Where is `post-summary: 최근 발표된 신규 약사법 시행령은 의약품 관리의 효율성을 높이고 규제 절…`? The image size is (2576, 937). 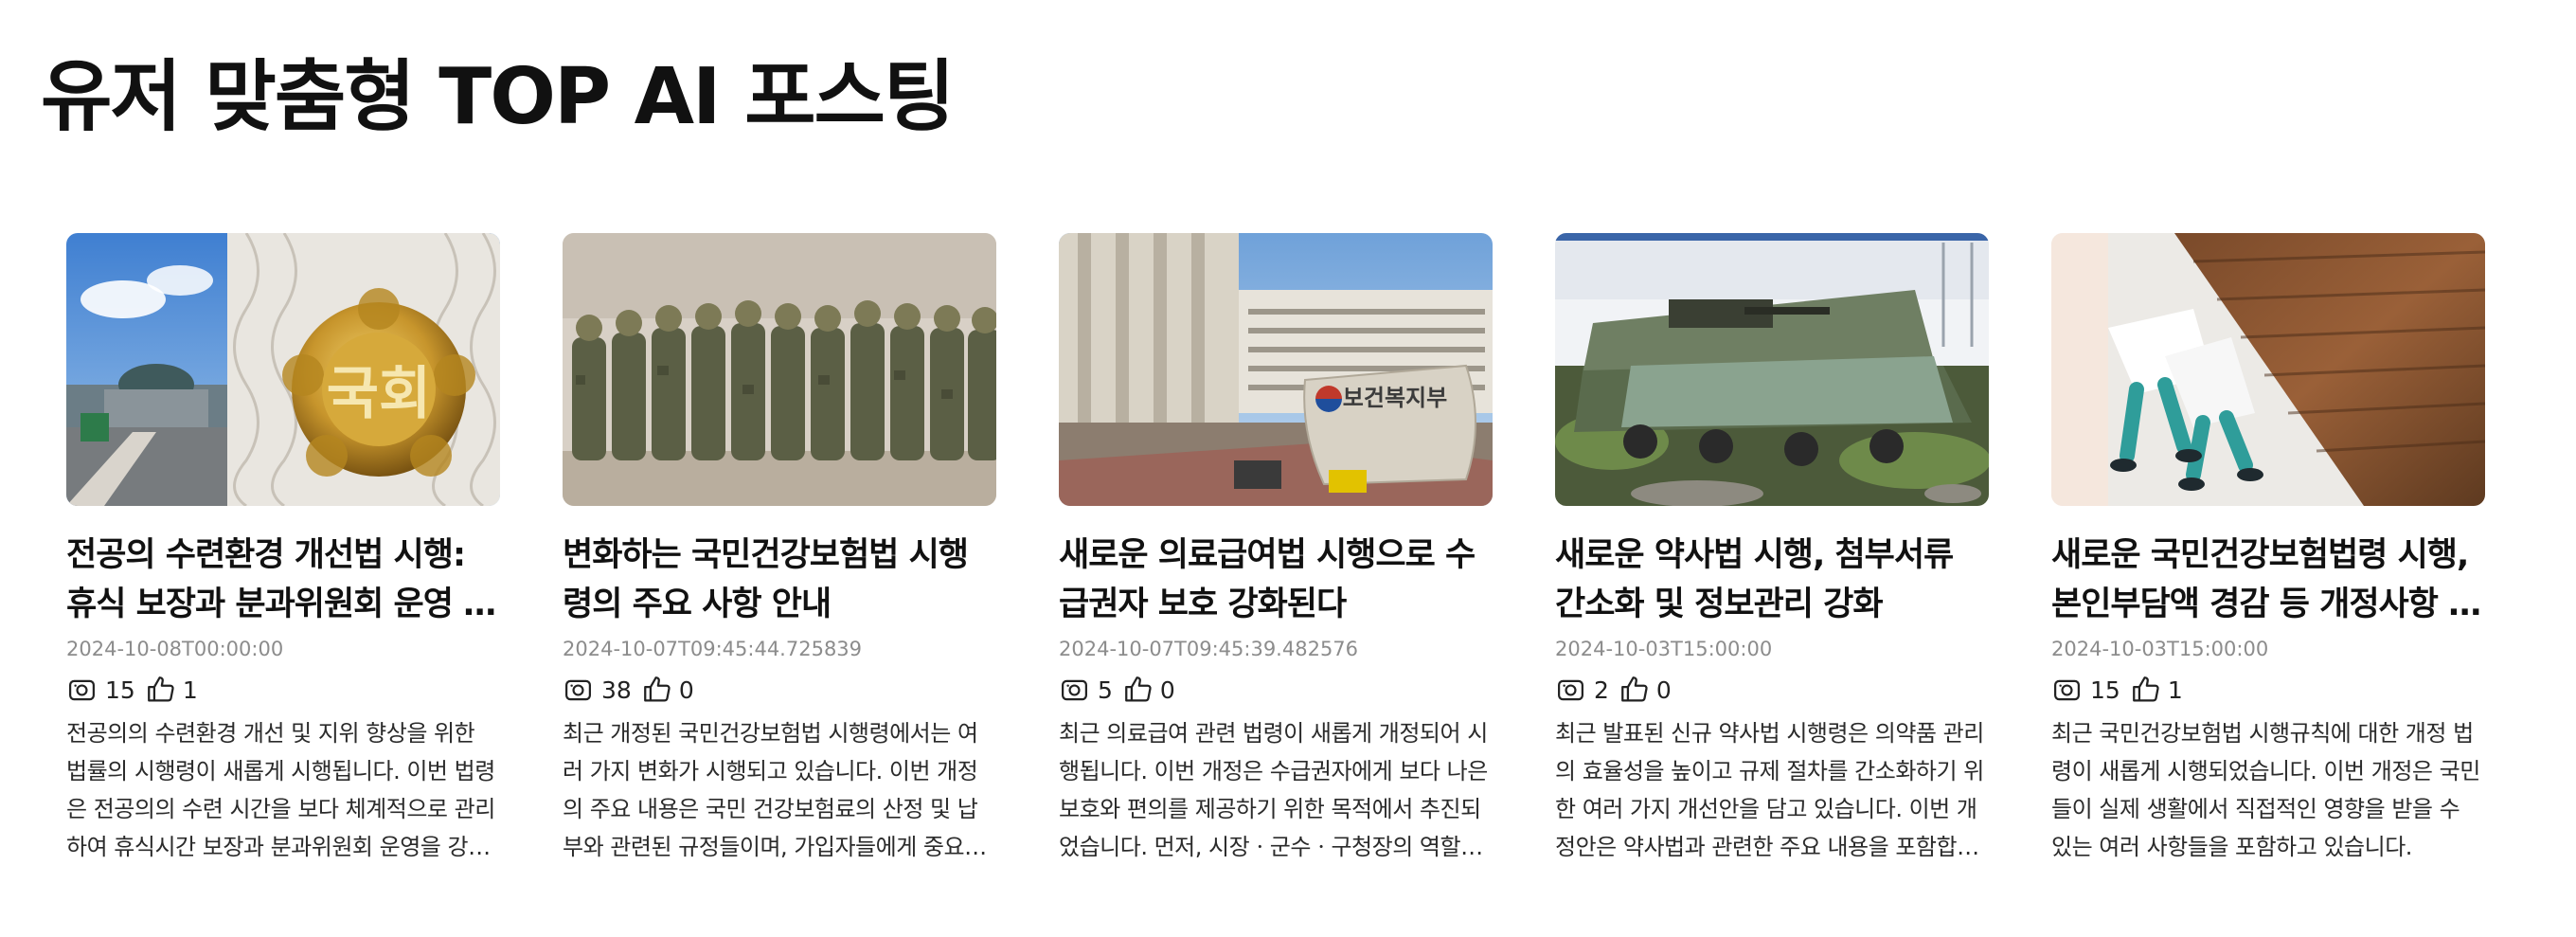
post-summary: 최근 발표된 신규 약사법 시행령은 의약품 관리의 효율성을 높이고 규제 절… is located at coordinates (1769, 790).